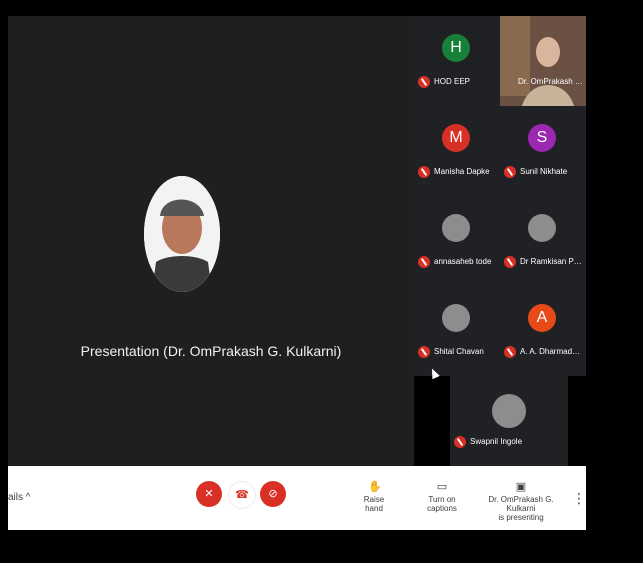 This screenshot has height=563, width=643. I want to click on participant-name: Sunil Nikhate, so click(544, 171).